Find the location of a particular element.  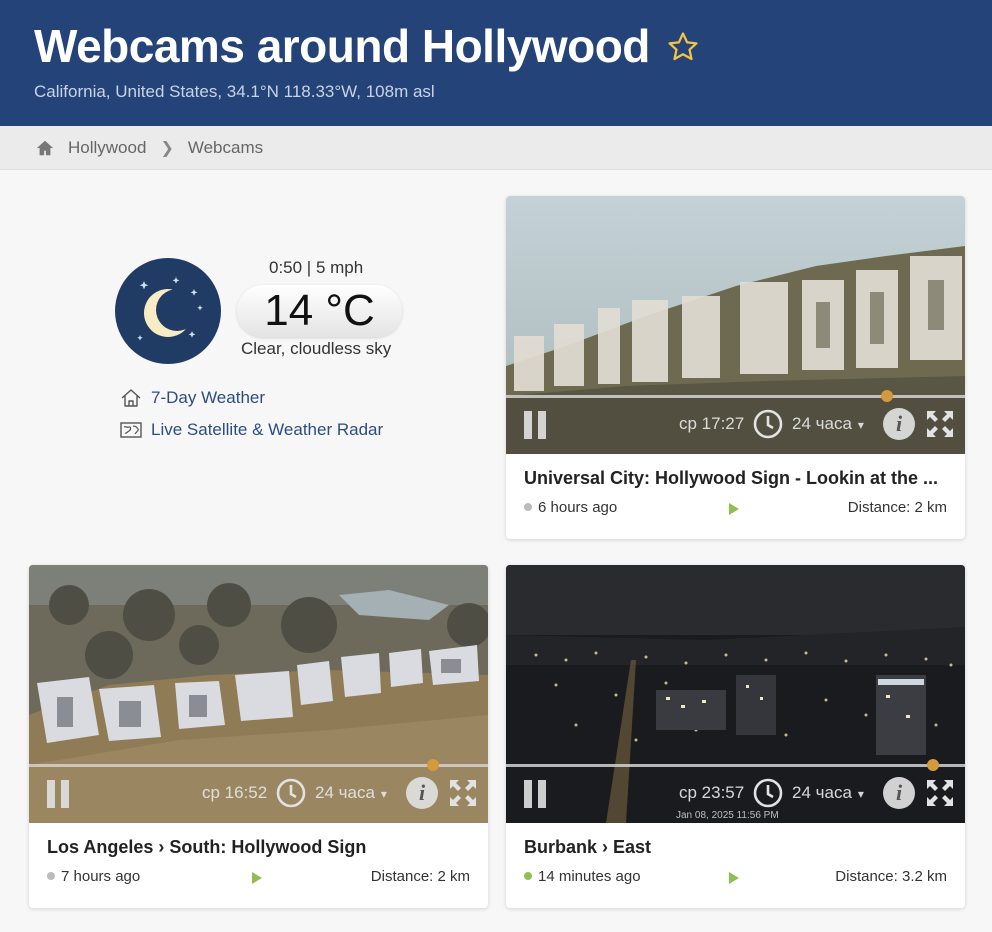

breadcrumb-item-webcams: Webcams is located at coordinates (225, 148).